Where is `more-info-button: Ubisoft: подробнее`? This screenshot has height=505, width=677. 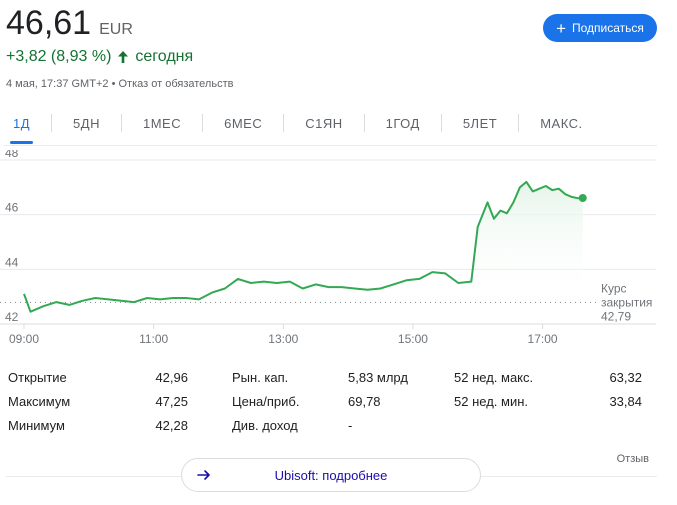 more-info-button: Ubisoft: подробнее is located at coordinates (331, 475).